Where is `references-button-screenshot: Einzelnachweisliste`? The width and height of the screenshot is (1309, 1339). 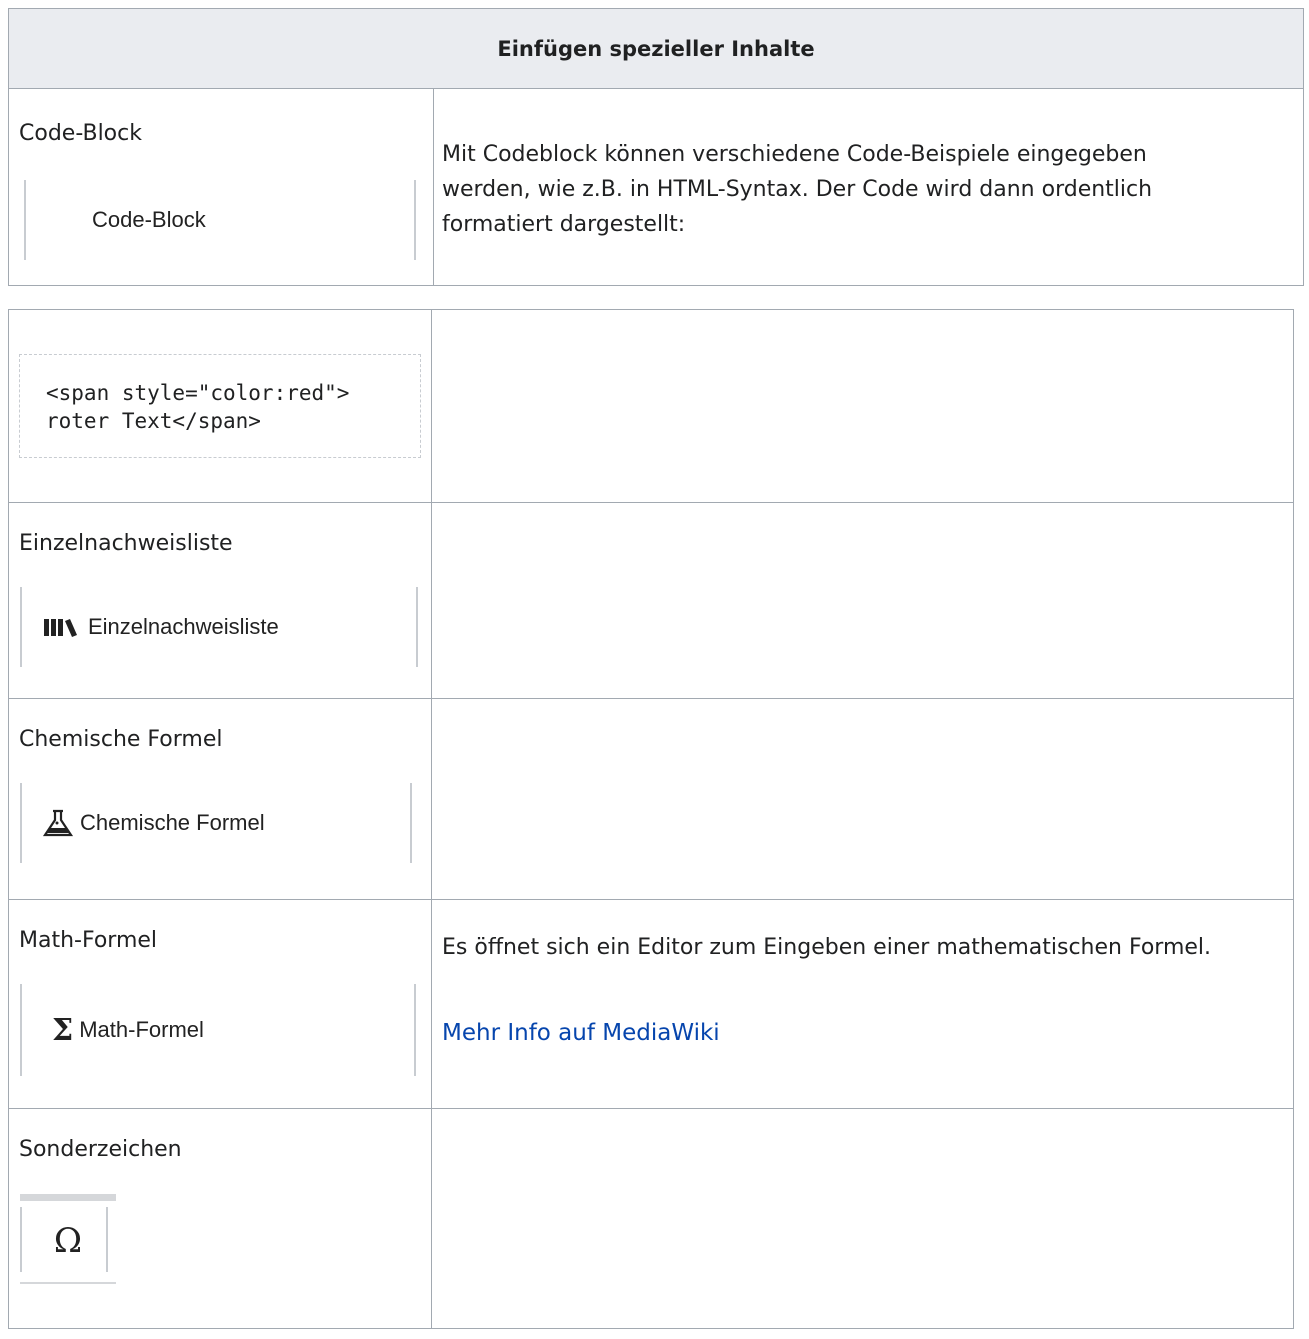 references-button-screenshot: Einzelnachweisliste is located at coordinates (219, 627).